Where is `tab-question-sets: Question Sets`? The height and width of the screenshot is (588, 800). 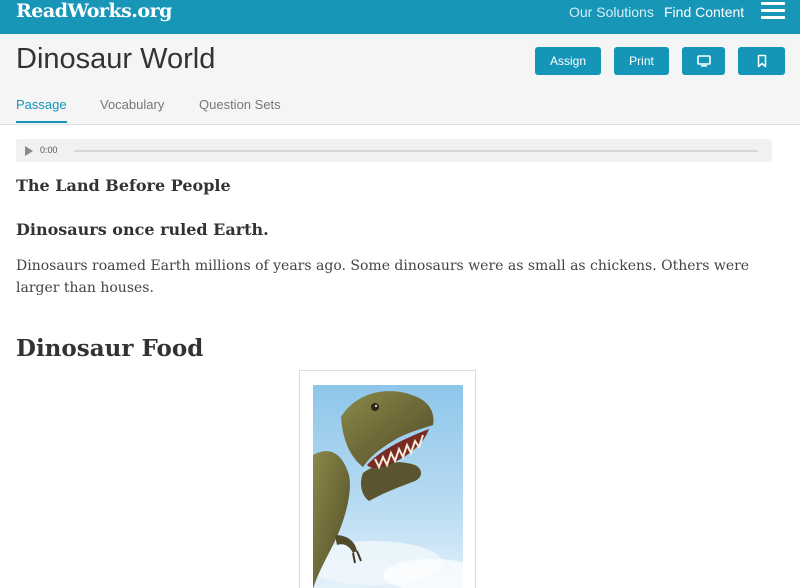
tab-question-sets: Question Sets is located at coordinates (240, 105).